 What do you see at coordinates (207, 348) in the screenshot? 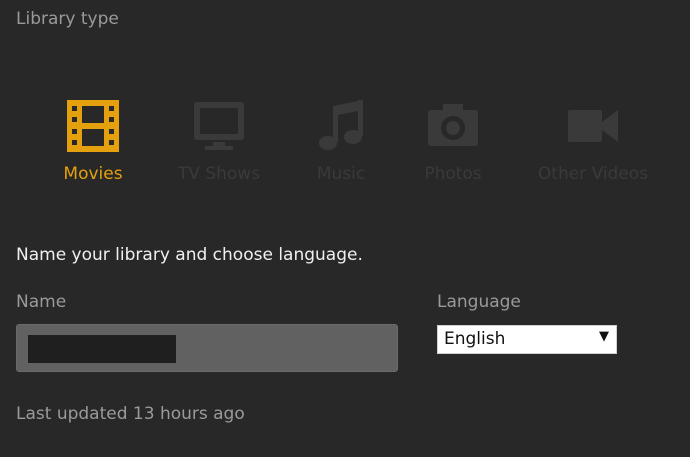
I see `library-name-input` at bounding box center [207, 348].